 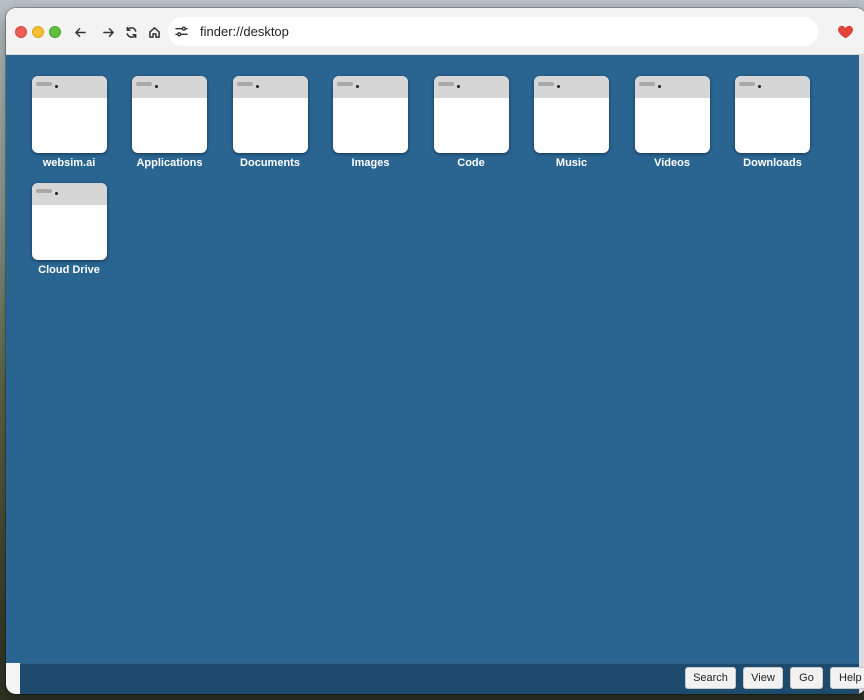 I want to click on desktop-folder-label: websim.ai, so click(x=69, y=163).